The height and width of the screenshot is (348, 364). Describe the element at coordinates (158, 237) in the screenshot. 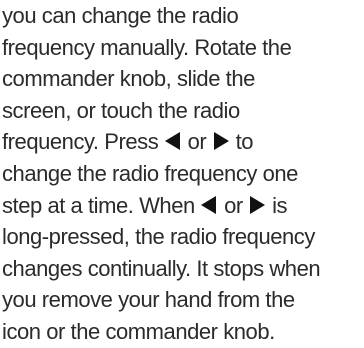

I see `paragraph-line: long-pressed, the radio frequency` at that location.